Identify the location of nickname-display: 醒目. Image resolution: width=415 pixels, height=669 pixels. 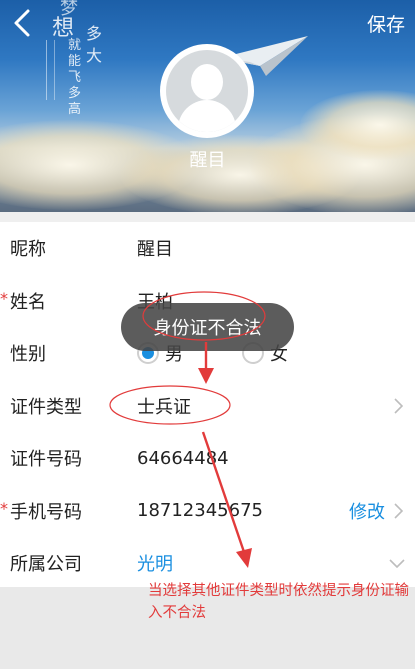
(207, 160).